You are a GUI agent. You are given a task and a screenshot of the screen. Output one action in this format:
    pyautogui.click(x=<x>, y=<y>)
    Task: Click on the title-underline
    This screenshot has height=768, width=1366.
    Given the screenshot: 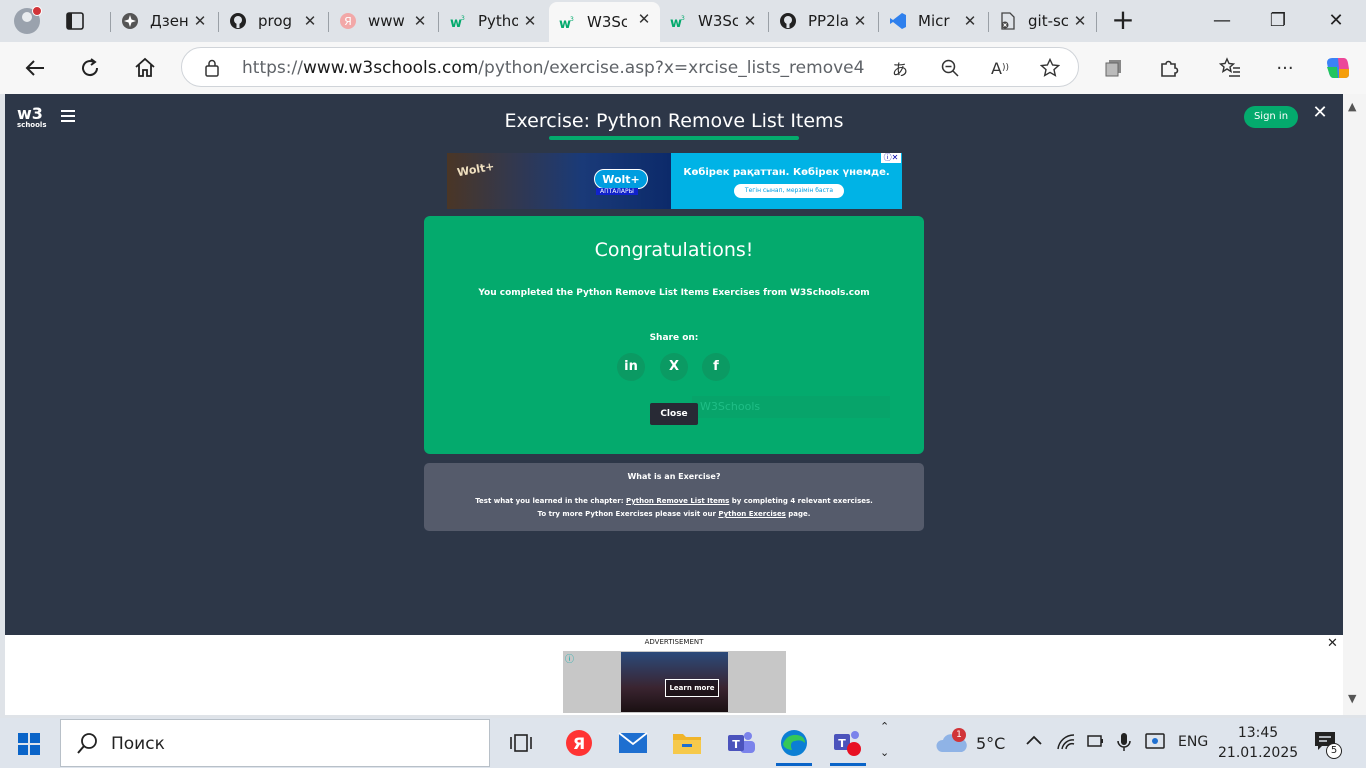 What is the action you would take?
    pyautogui.click(x=674, y=138)
    